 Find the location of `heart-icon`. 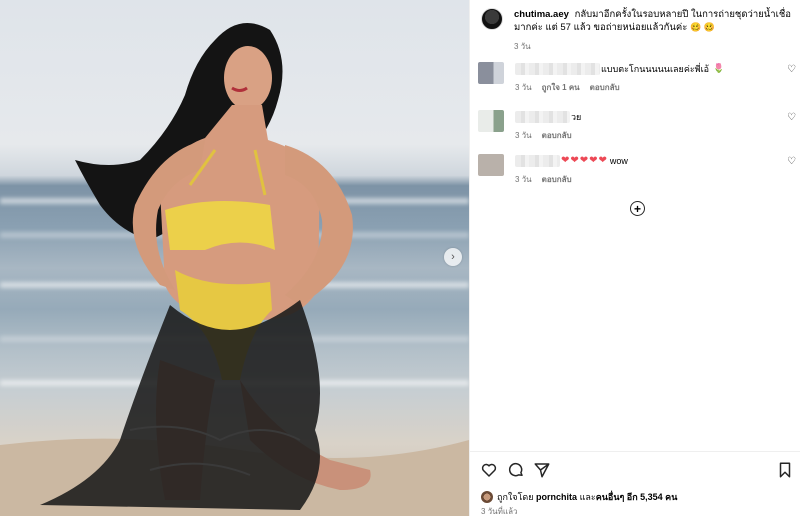

heart-icon is located at coordinates (489, 470).